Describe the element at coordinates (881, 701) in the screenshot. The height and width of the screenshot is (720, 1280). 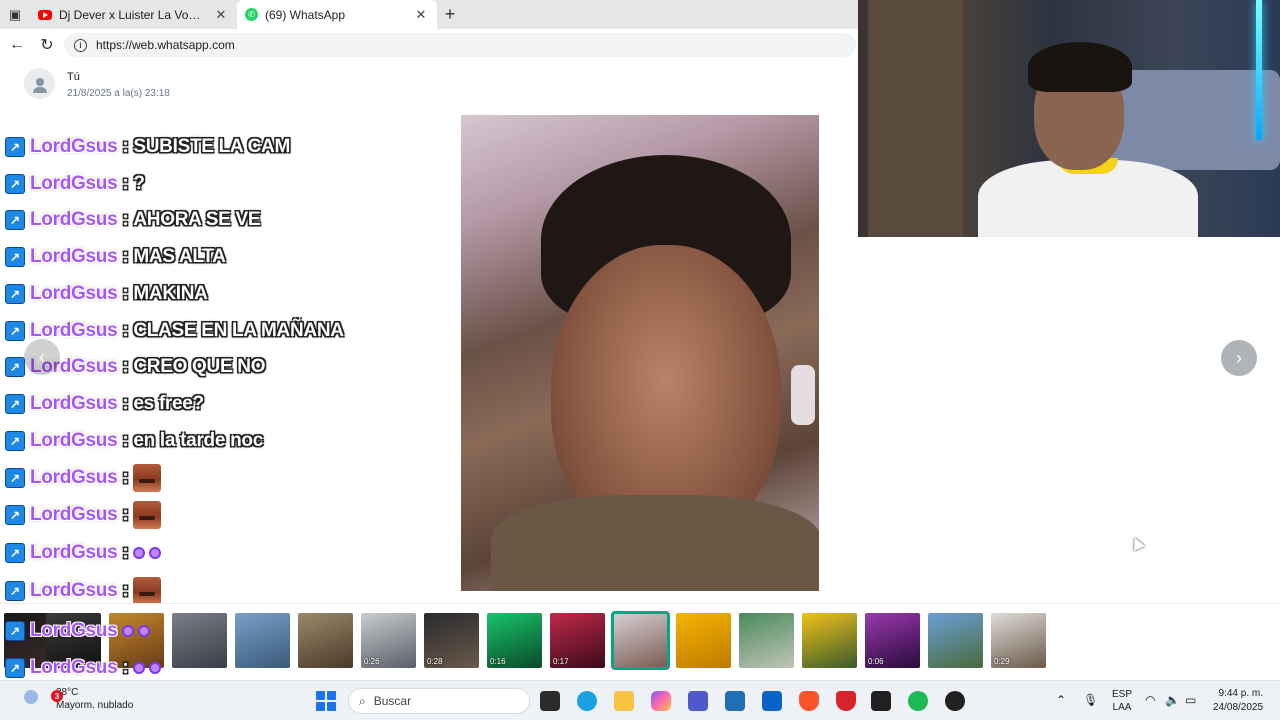
I see `obs-app-icon` at that location.